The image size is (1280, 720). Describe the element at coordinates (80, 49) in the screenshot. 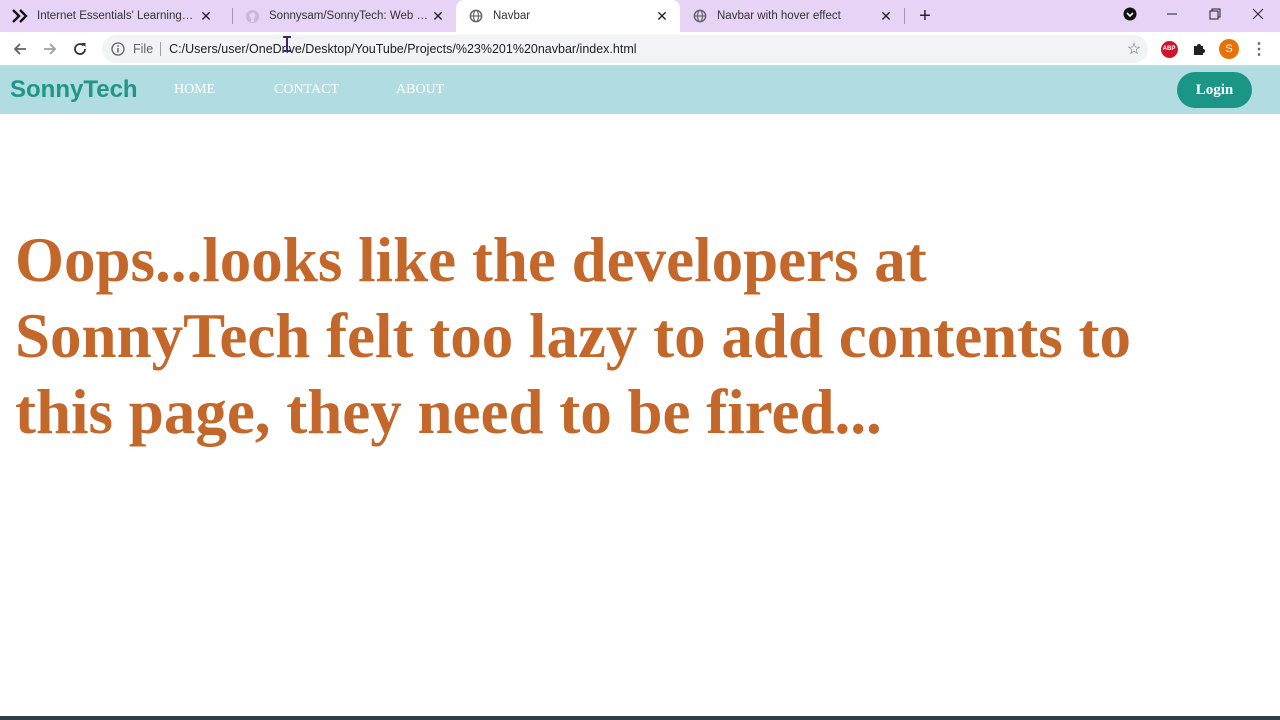

I see `reload-icon` at that location.